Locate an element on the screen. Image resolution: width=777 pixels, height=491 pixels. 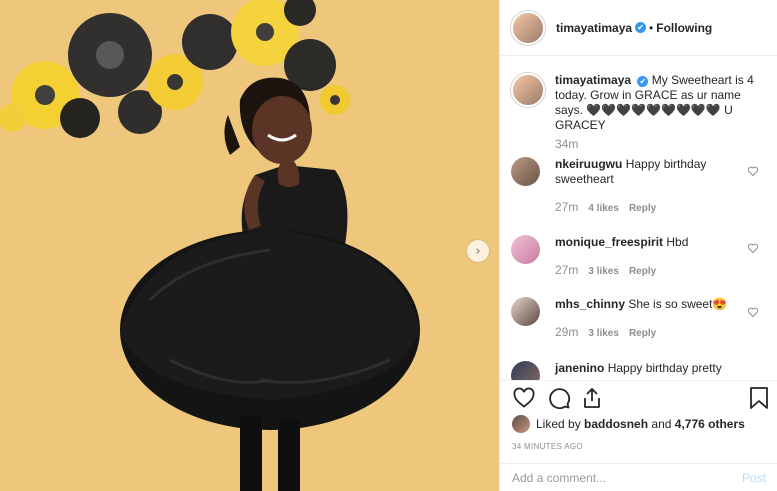
post-timestamp: 34 MINUTES AGO is located at coordinates (547, 446).